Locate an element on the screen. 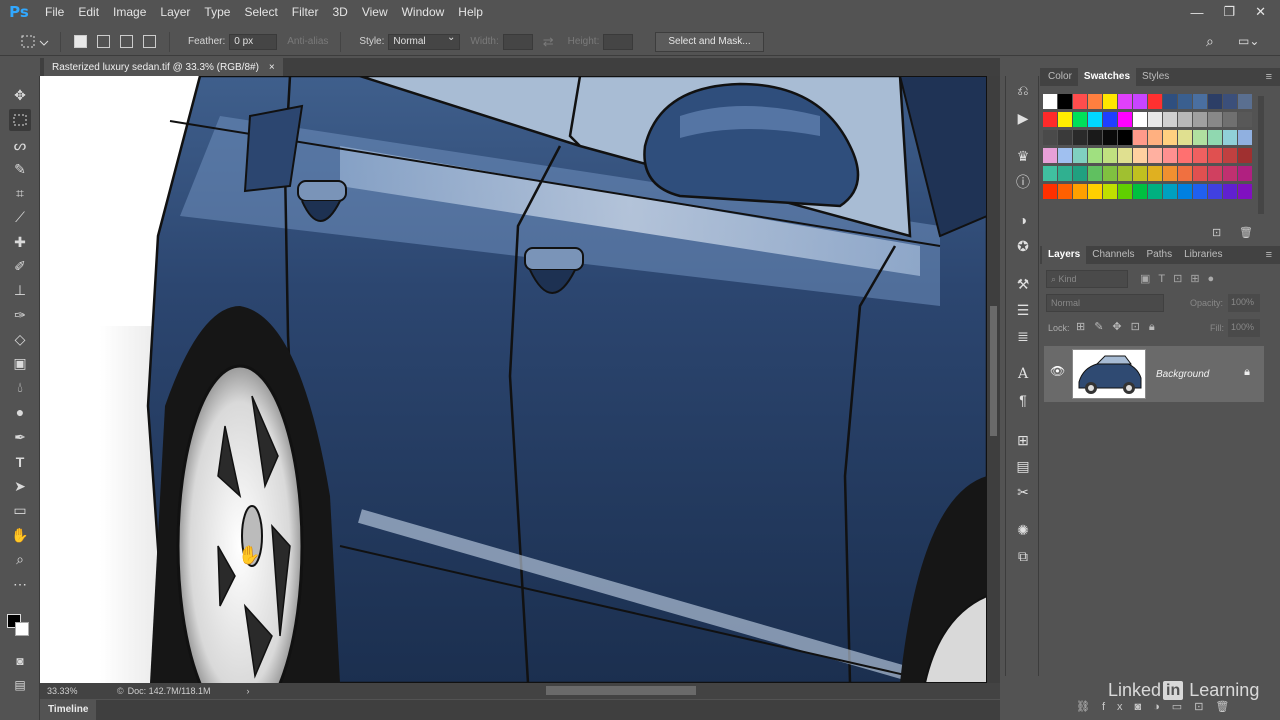 This screenshot has width=1280, height=720. menu-view: View is located at coordinates (375, 12).